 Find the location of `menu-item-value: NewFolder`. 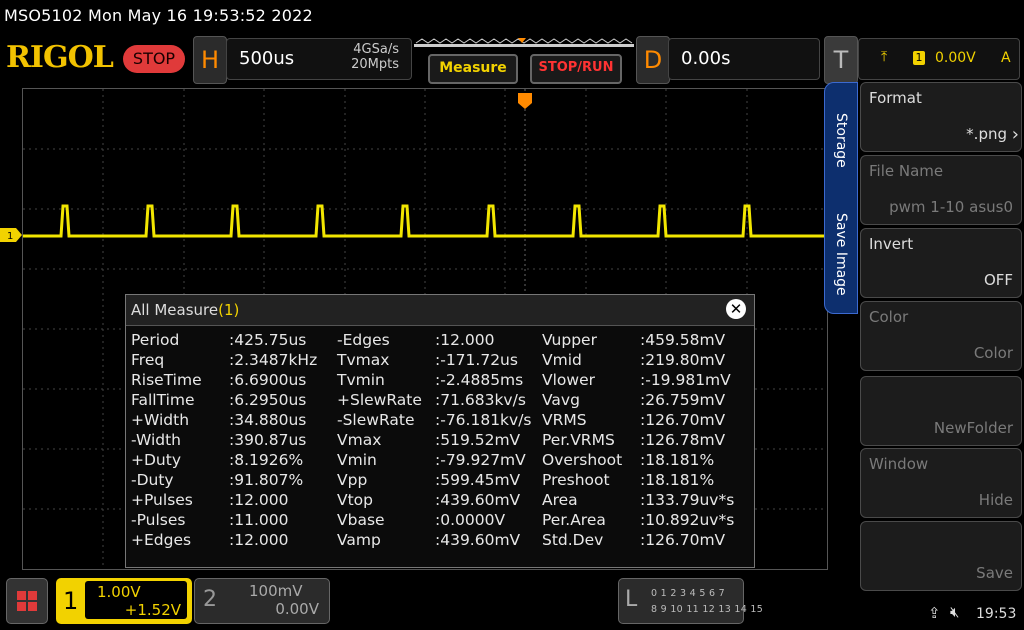

menu-item-value: NewFolder is located at coordinates (973, 428).